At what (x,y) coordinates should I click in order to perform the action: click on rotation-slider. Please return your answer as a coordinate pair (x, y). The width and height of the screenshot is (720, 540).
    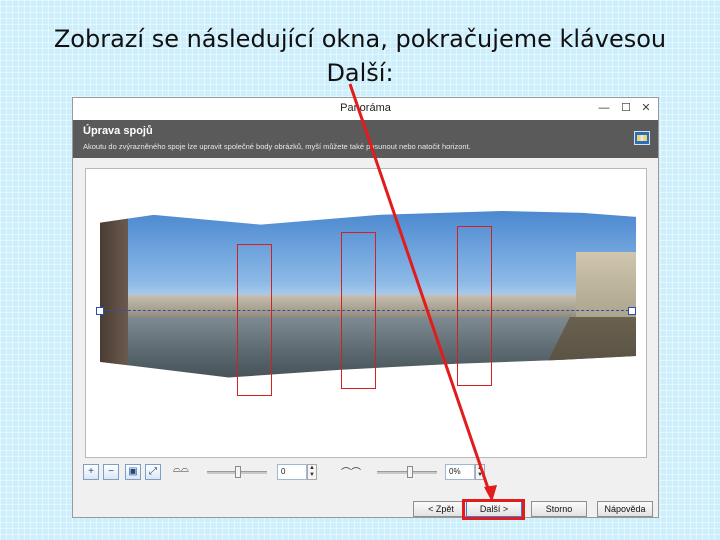
    Looking at the image, I should click on (407, 472).